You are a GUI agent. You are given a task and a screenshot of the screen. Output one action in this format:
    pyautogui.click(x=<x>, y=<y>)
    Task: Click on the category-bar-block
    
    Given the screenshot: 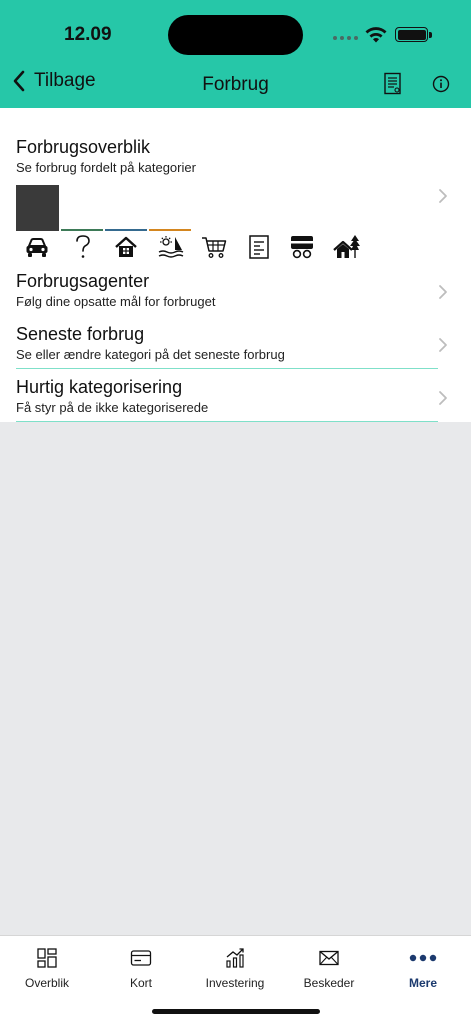 What is the action you would take?
    pyautogui.click(x=37, y=208)
    